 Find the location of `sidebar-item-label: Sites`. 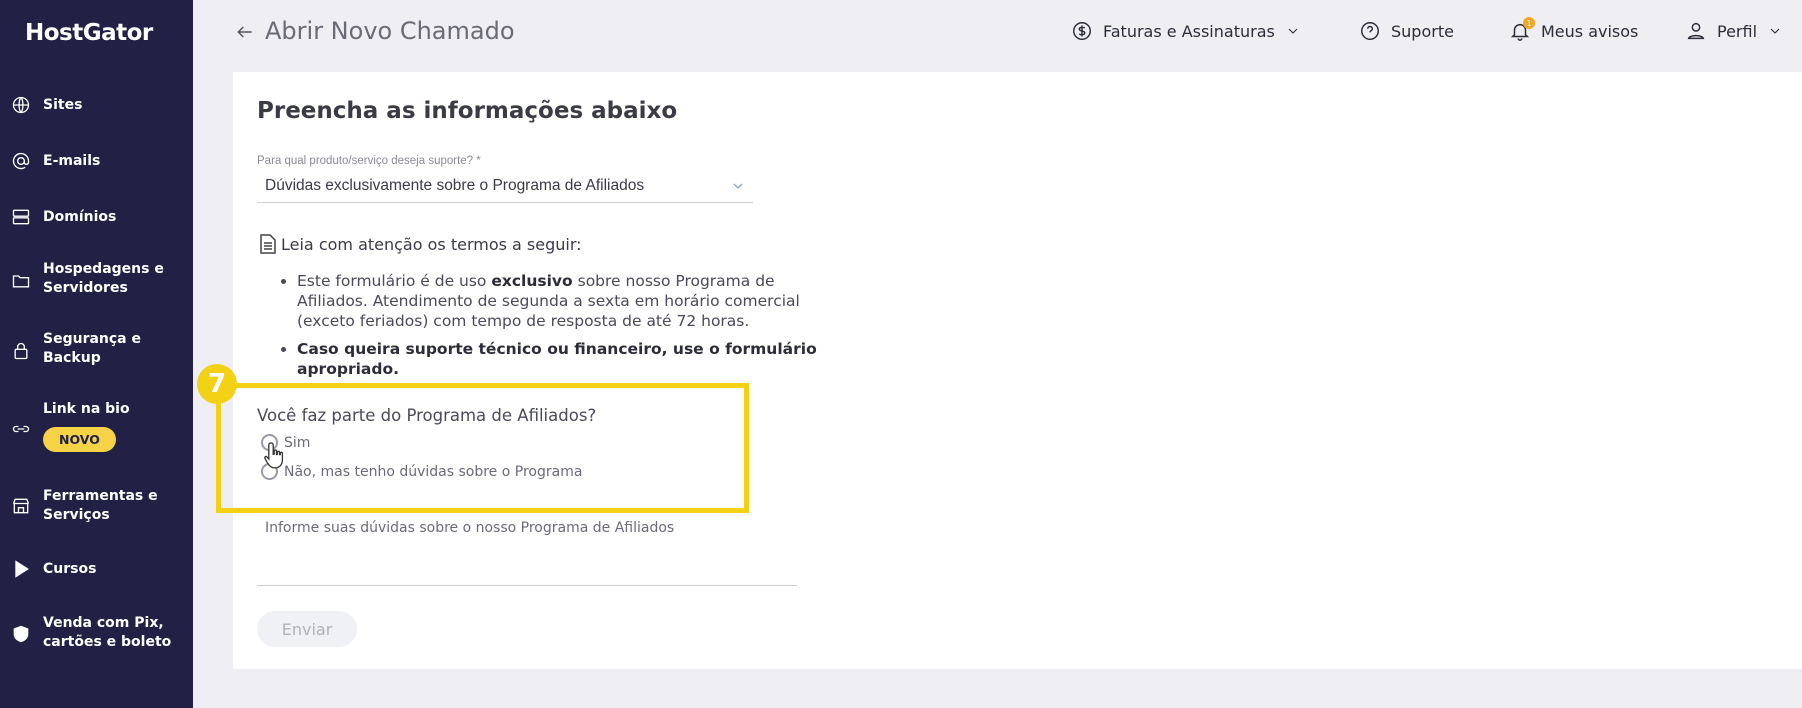

sidebar-item-label: Sites is located at coordinates (63, 105).